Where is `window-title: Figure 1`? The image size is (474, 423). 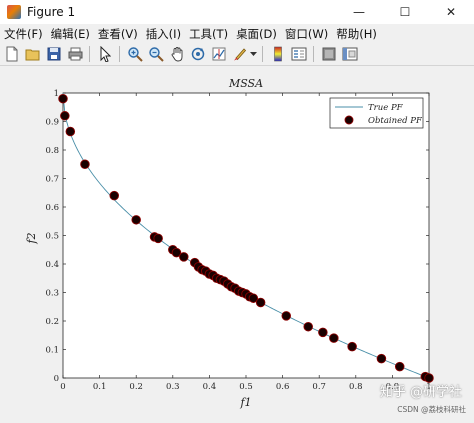
window-title: Figure 1 is located at coordinates (51, 12).